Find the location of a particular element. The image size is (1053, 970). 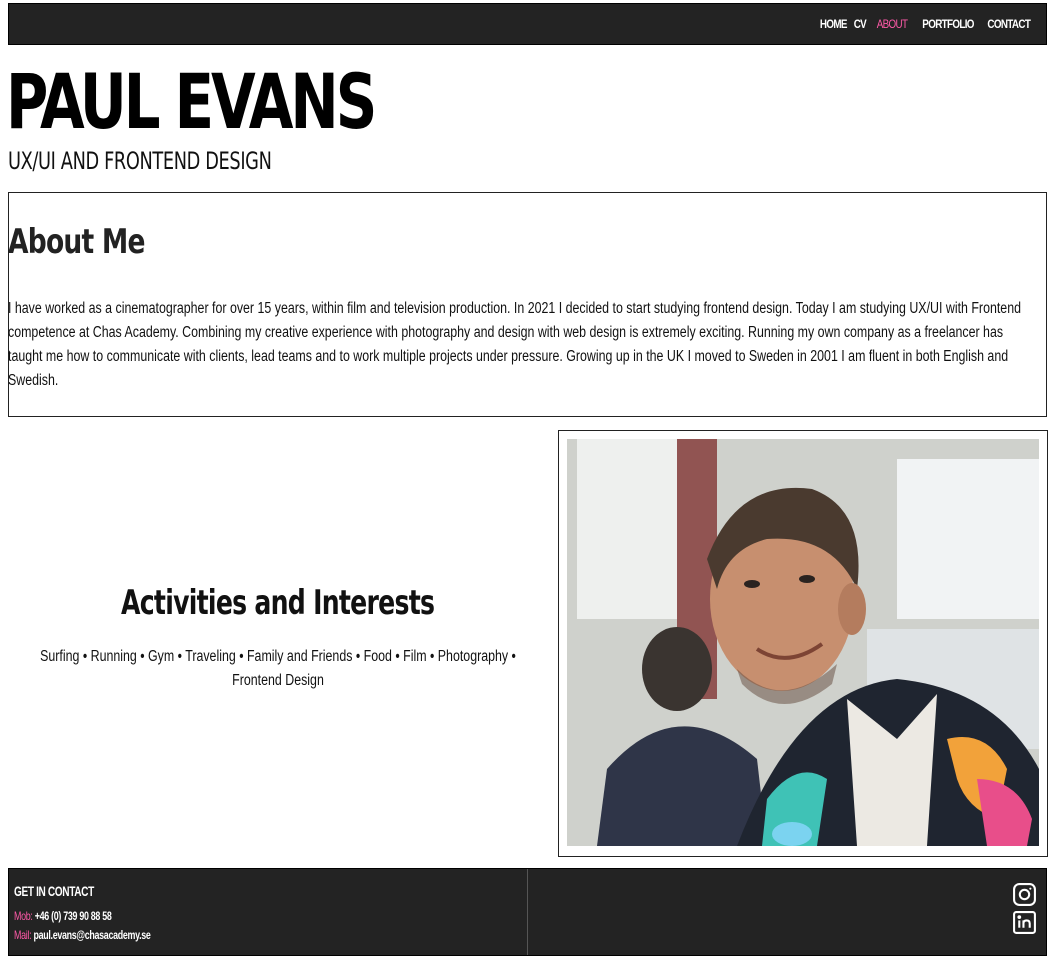

nav-about-link: ABOUT is located at coordinates (891, 24).